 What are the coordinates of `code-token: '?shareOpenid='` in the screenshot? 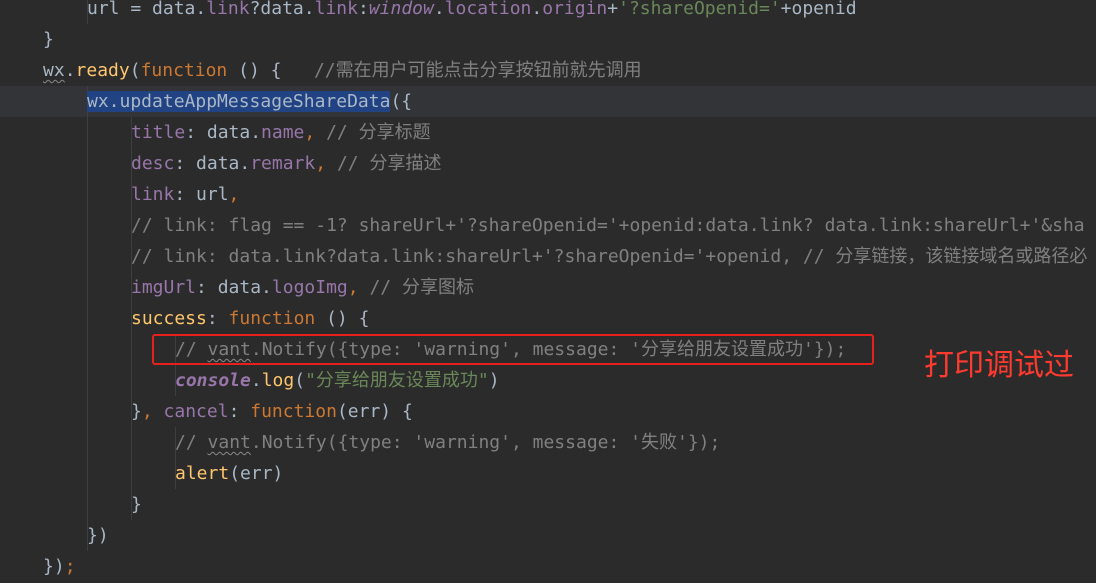 It's located at (699, 9).